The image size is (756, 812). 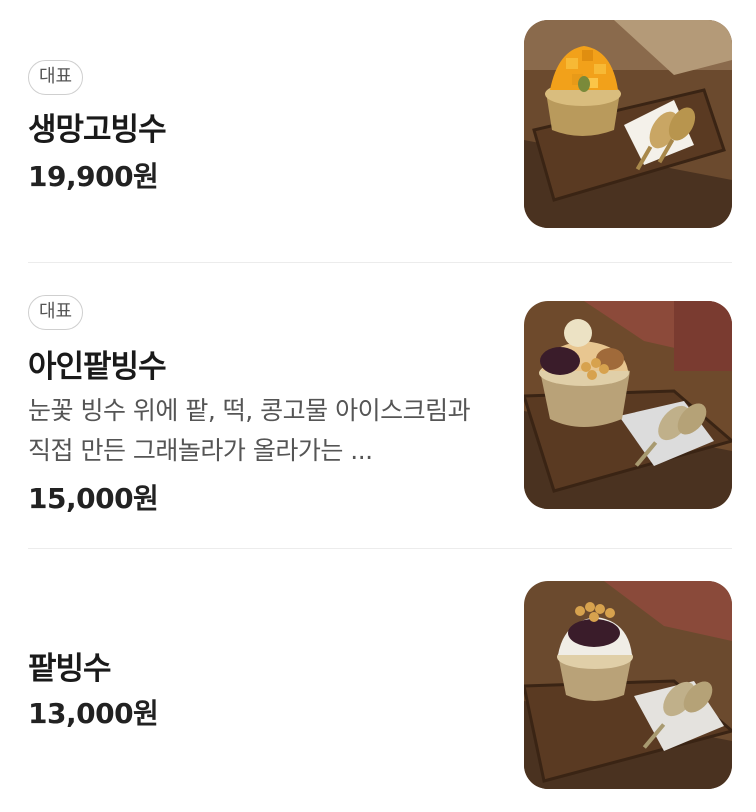 What do you see at coordinates (93, 713) in the screenshot?
I see `menu-item-price: 13,000원` at bounding box center [93, 713].